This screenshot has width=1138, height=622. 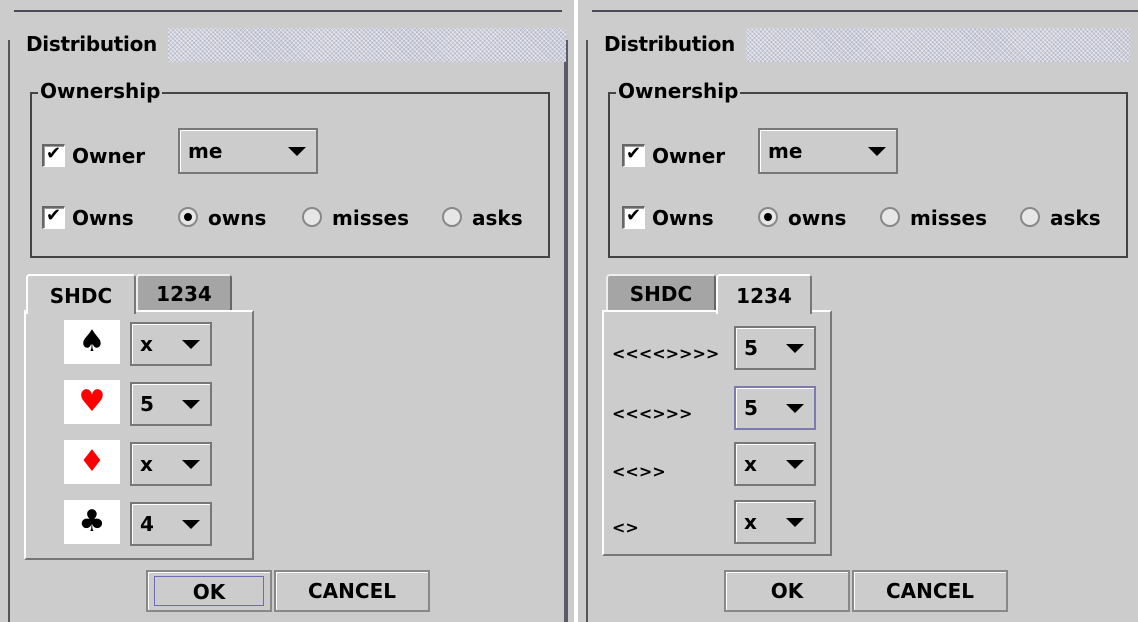 What do you see at coordinates (146, 464) in the screenshot?
I see `diamond-count-value: x` at bounding box center [146, 464].